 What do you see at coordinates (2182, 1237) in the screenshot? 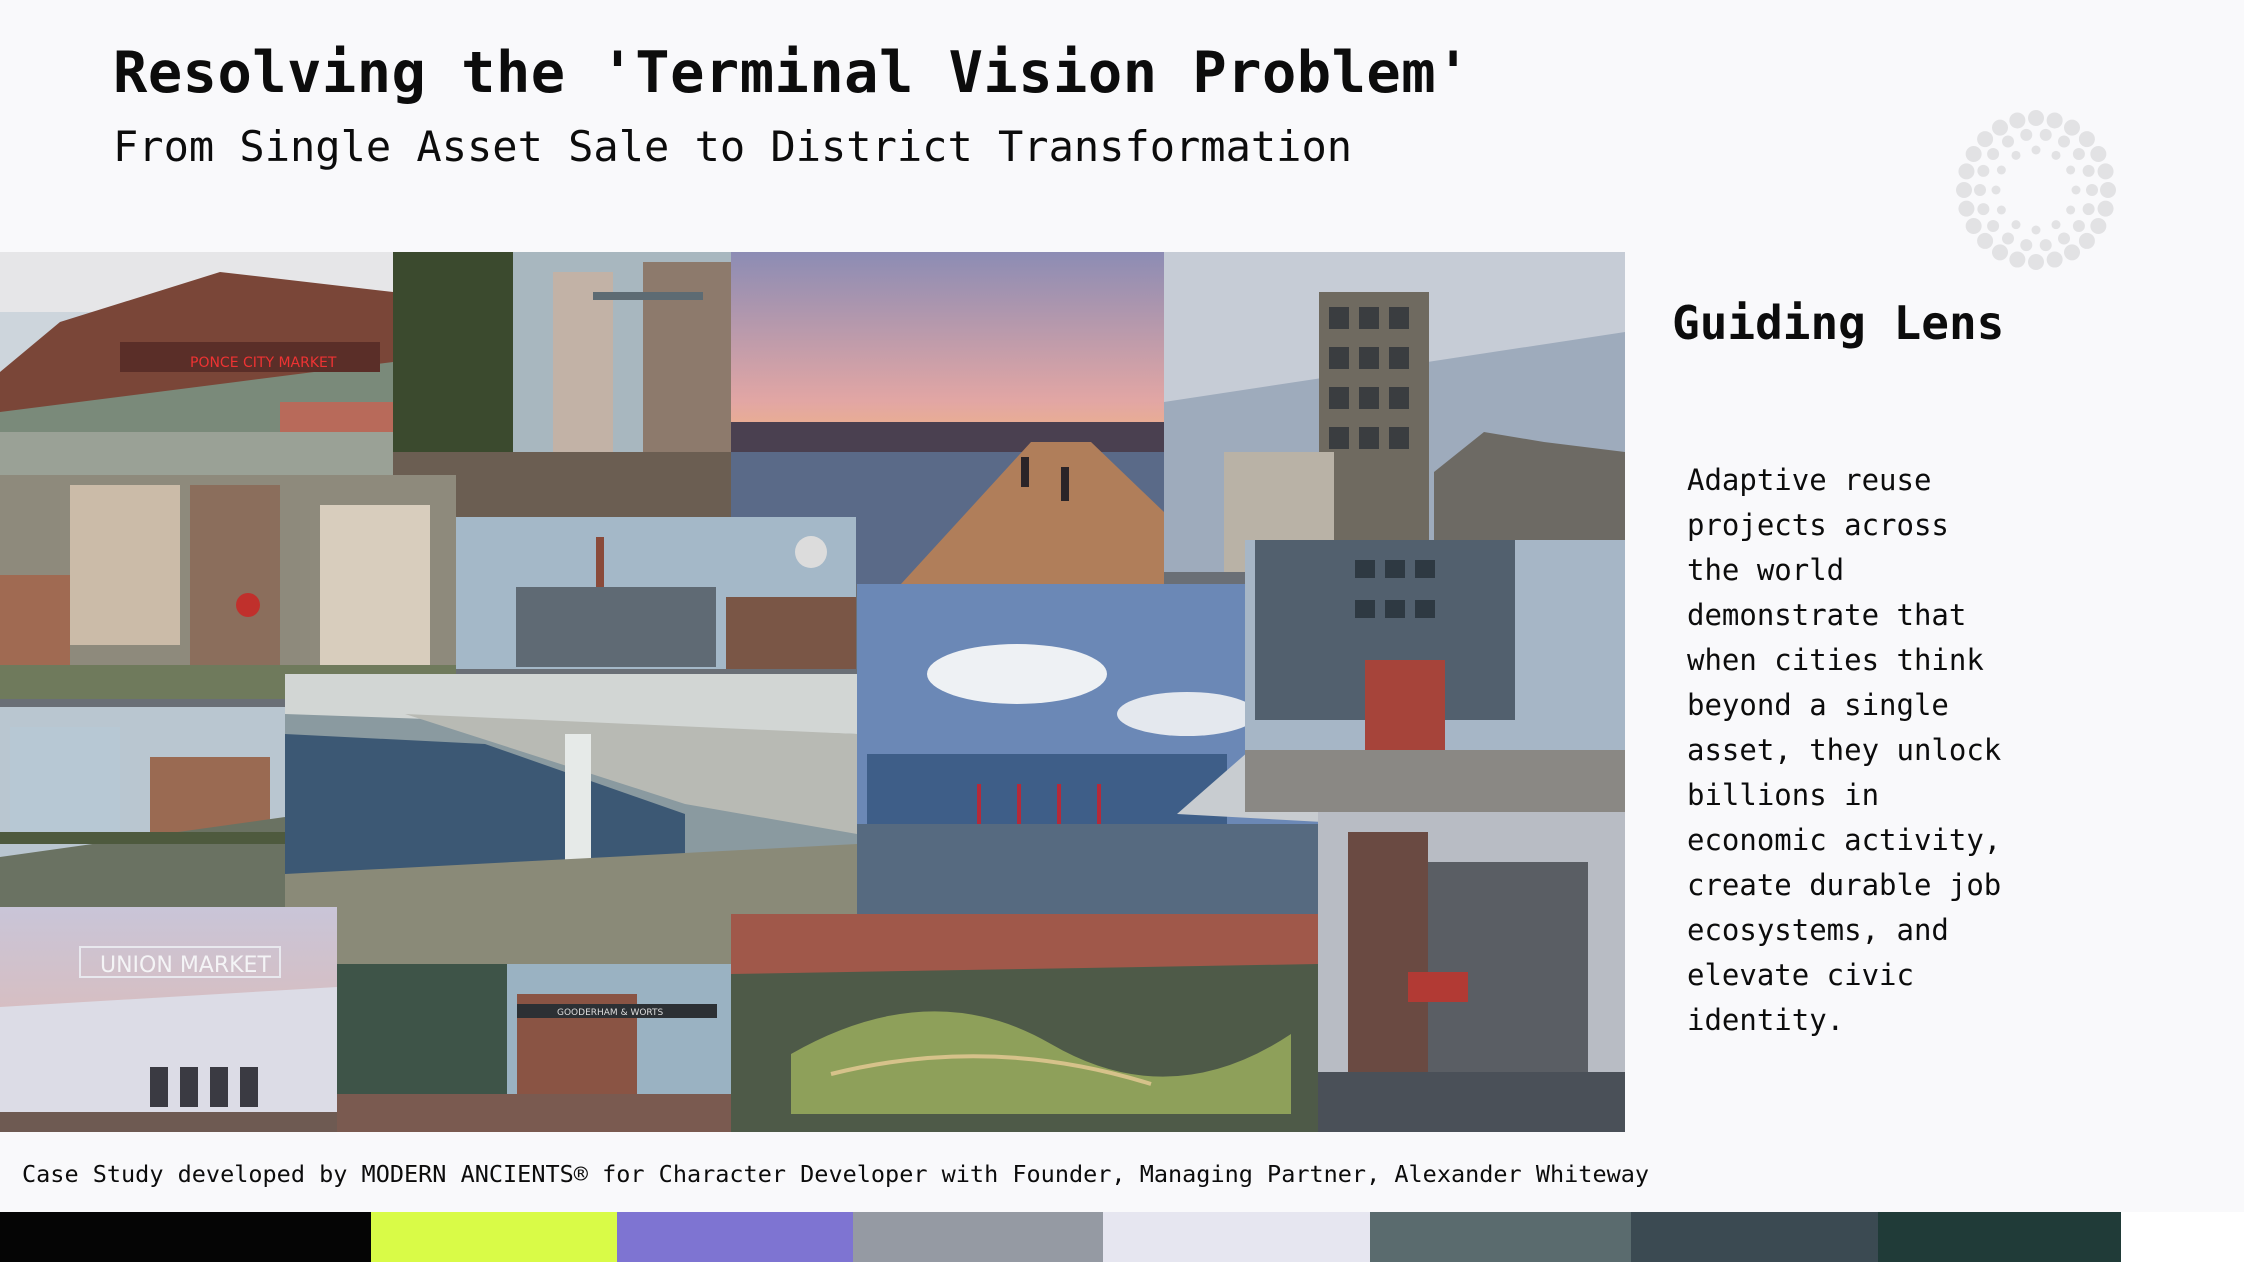
I see `palette-swatch-white` at bounding box center [2182, 1237].